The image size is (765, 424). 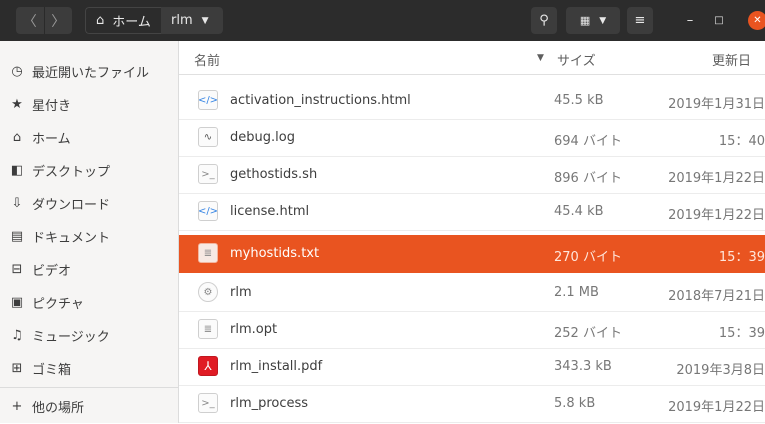 I want to click on file-row: </> license.html 45.4 kB 2019年1月22日, so click(x=472, y=212).